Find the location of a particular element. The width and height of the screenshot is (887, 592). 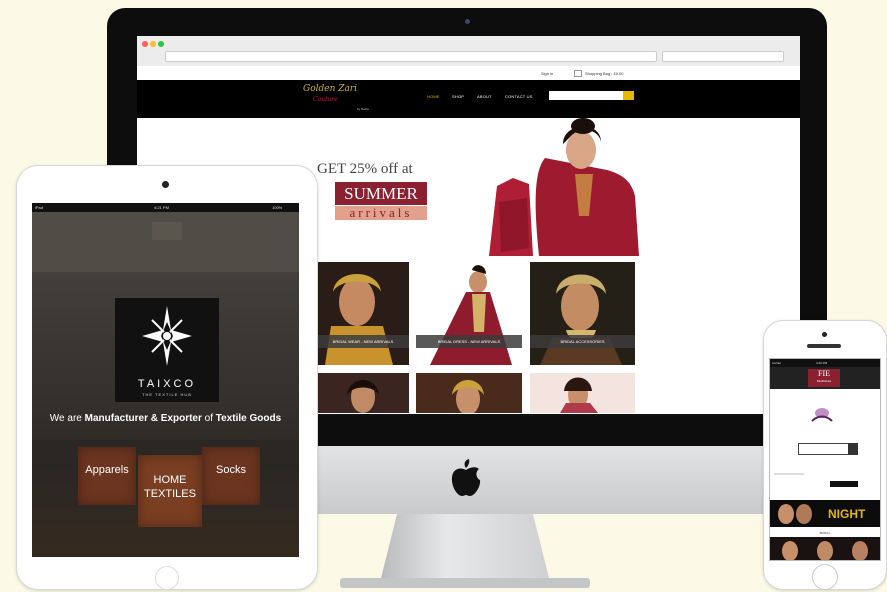

phone-banner: NIGHT is located at coordinates (825, 513).